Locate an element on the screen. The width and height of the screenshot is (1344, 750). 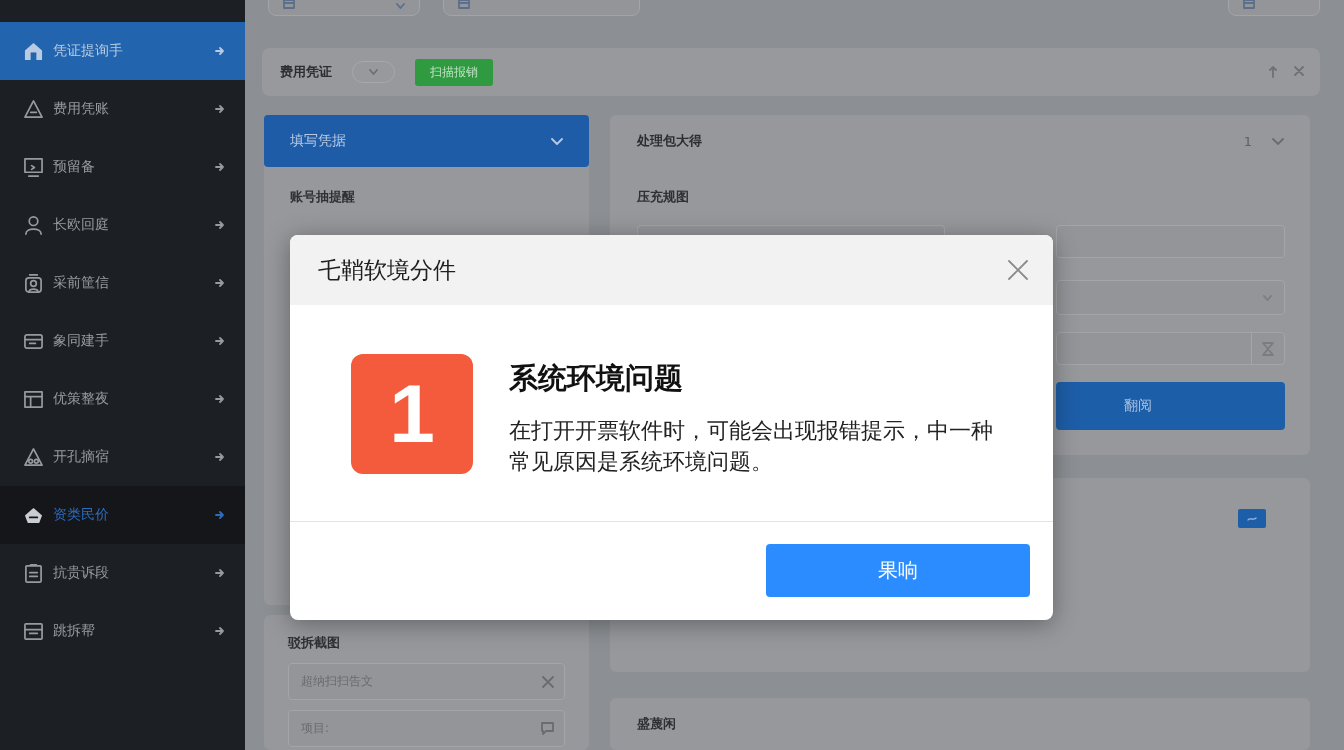
clipboard-icon is located at coordinates (33, 573).